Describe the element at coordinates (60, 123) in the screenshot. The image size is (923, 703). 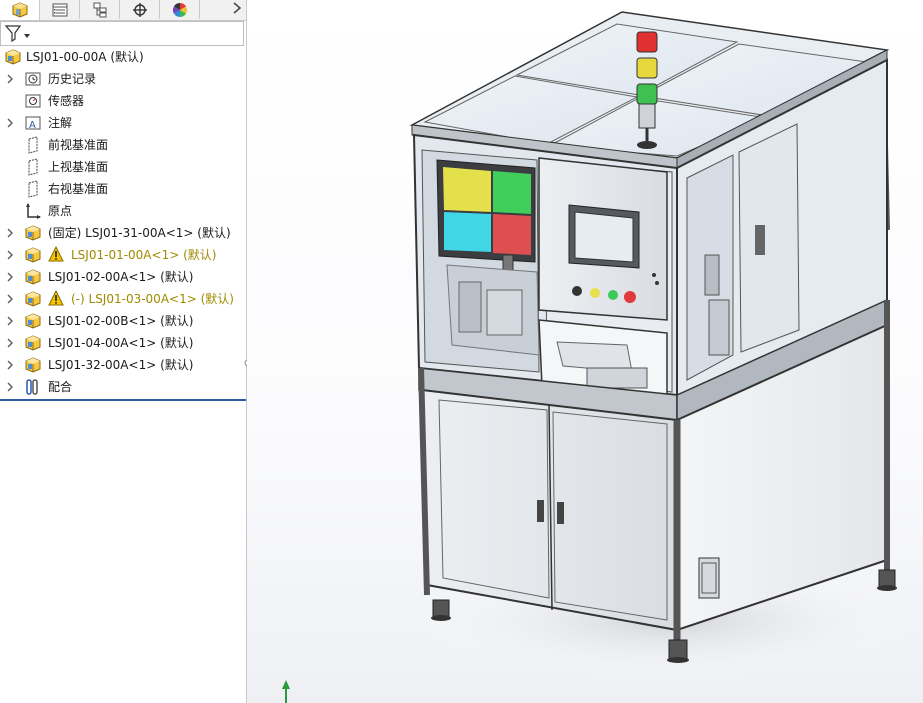
I see `tree-item-label: 注解` at that location.